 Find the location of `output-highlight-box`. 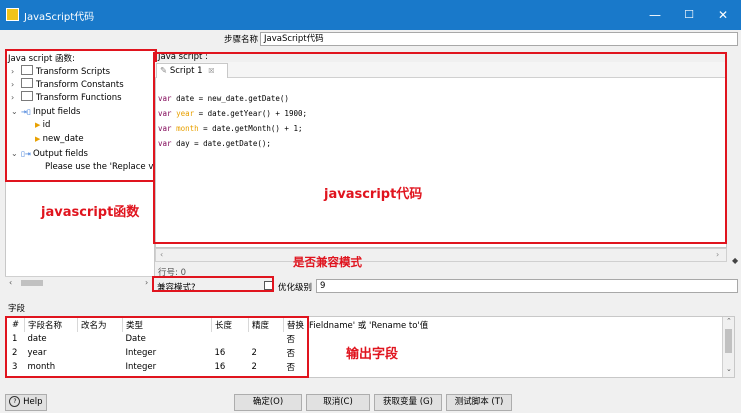

output-highlight-box is located at coordinates (157, 347).